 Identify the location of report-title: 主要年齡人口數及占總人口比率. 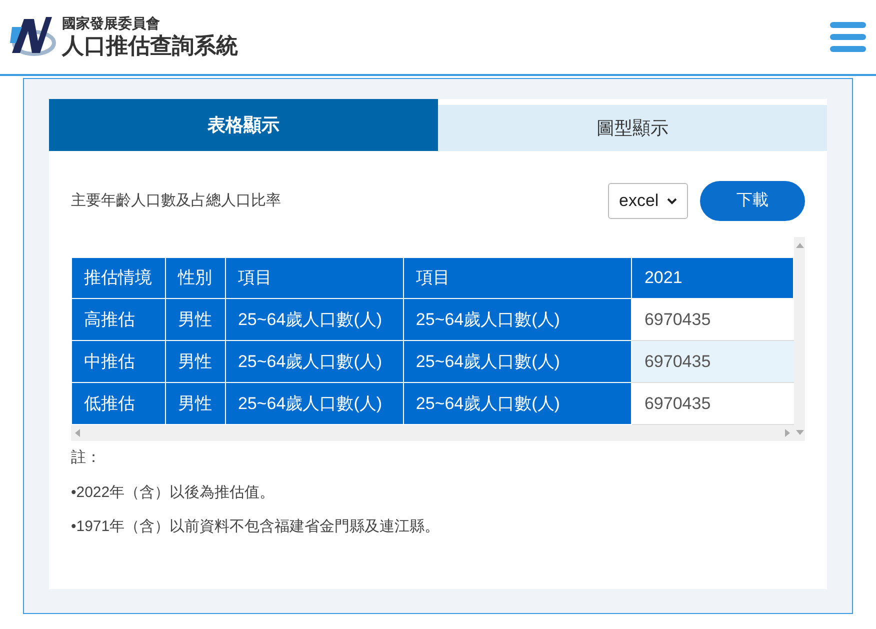
(176, 200).